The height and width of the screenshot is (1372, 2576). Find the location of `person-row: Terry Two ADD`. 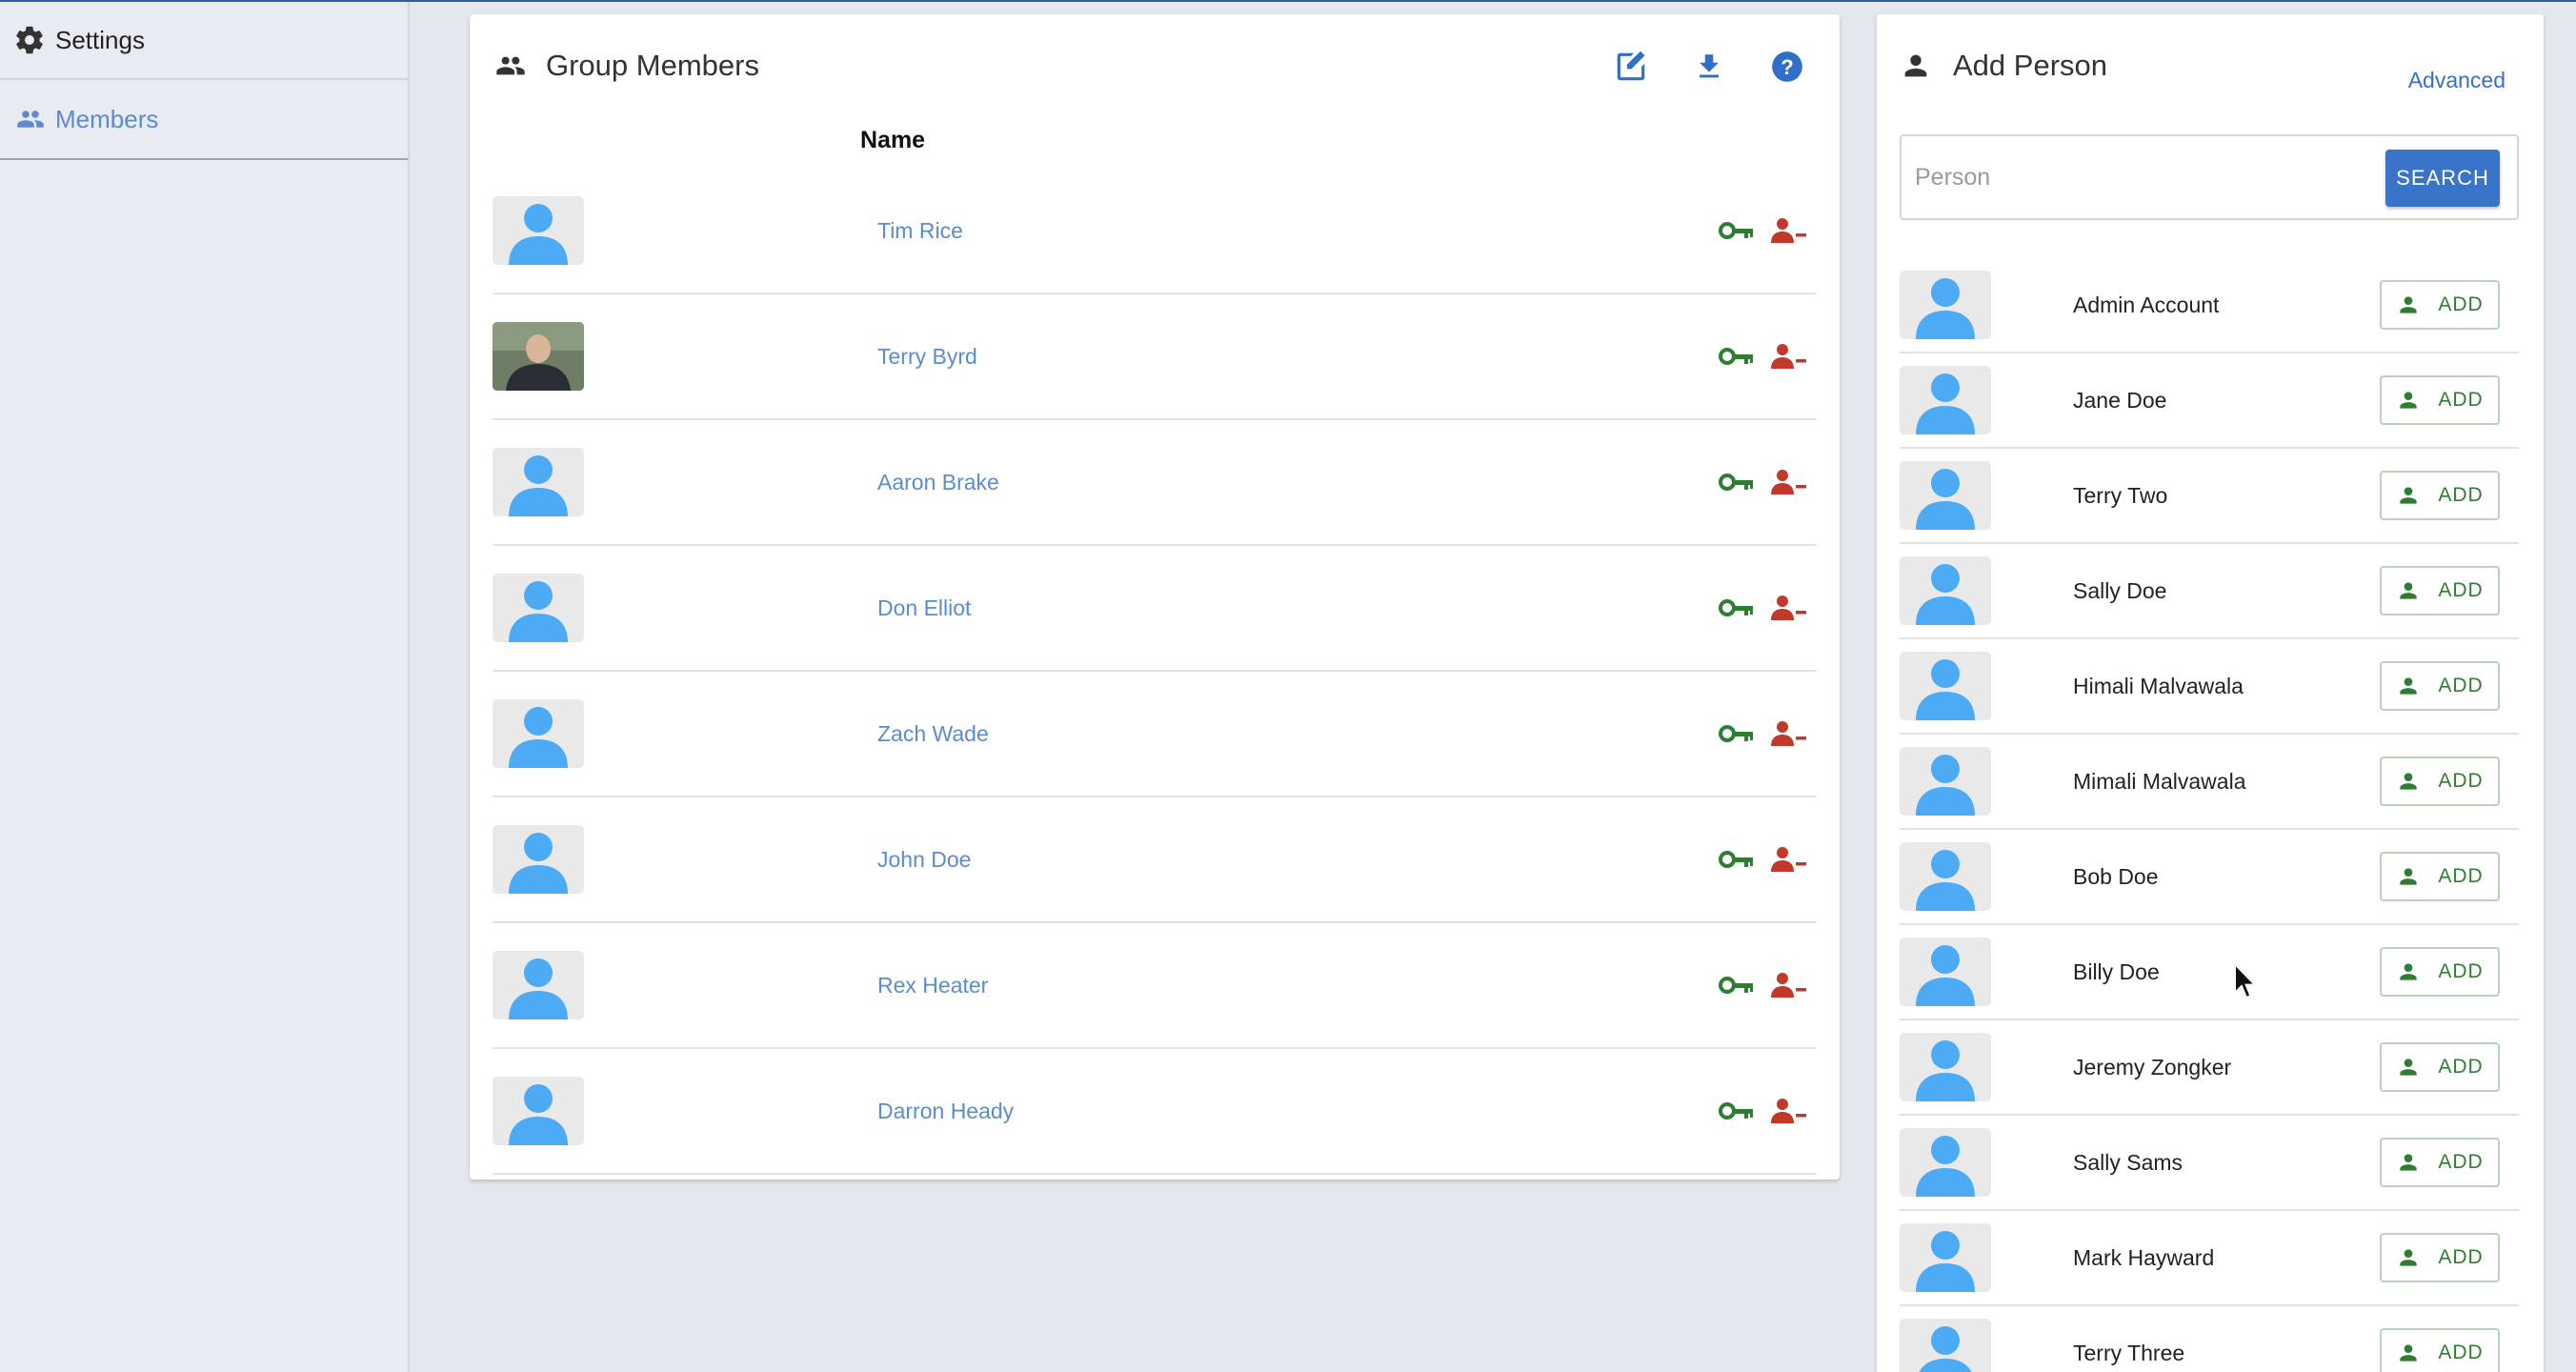

person-row: Terry Two ADD is located at coordinates (2209, 496).